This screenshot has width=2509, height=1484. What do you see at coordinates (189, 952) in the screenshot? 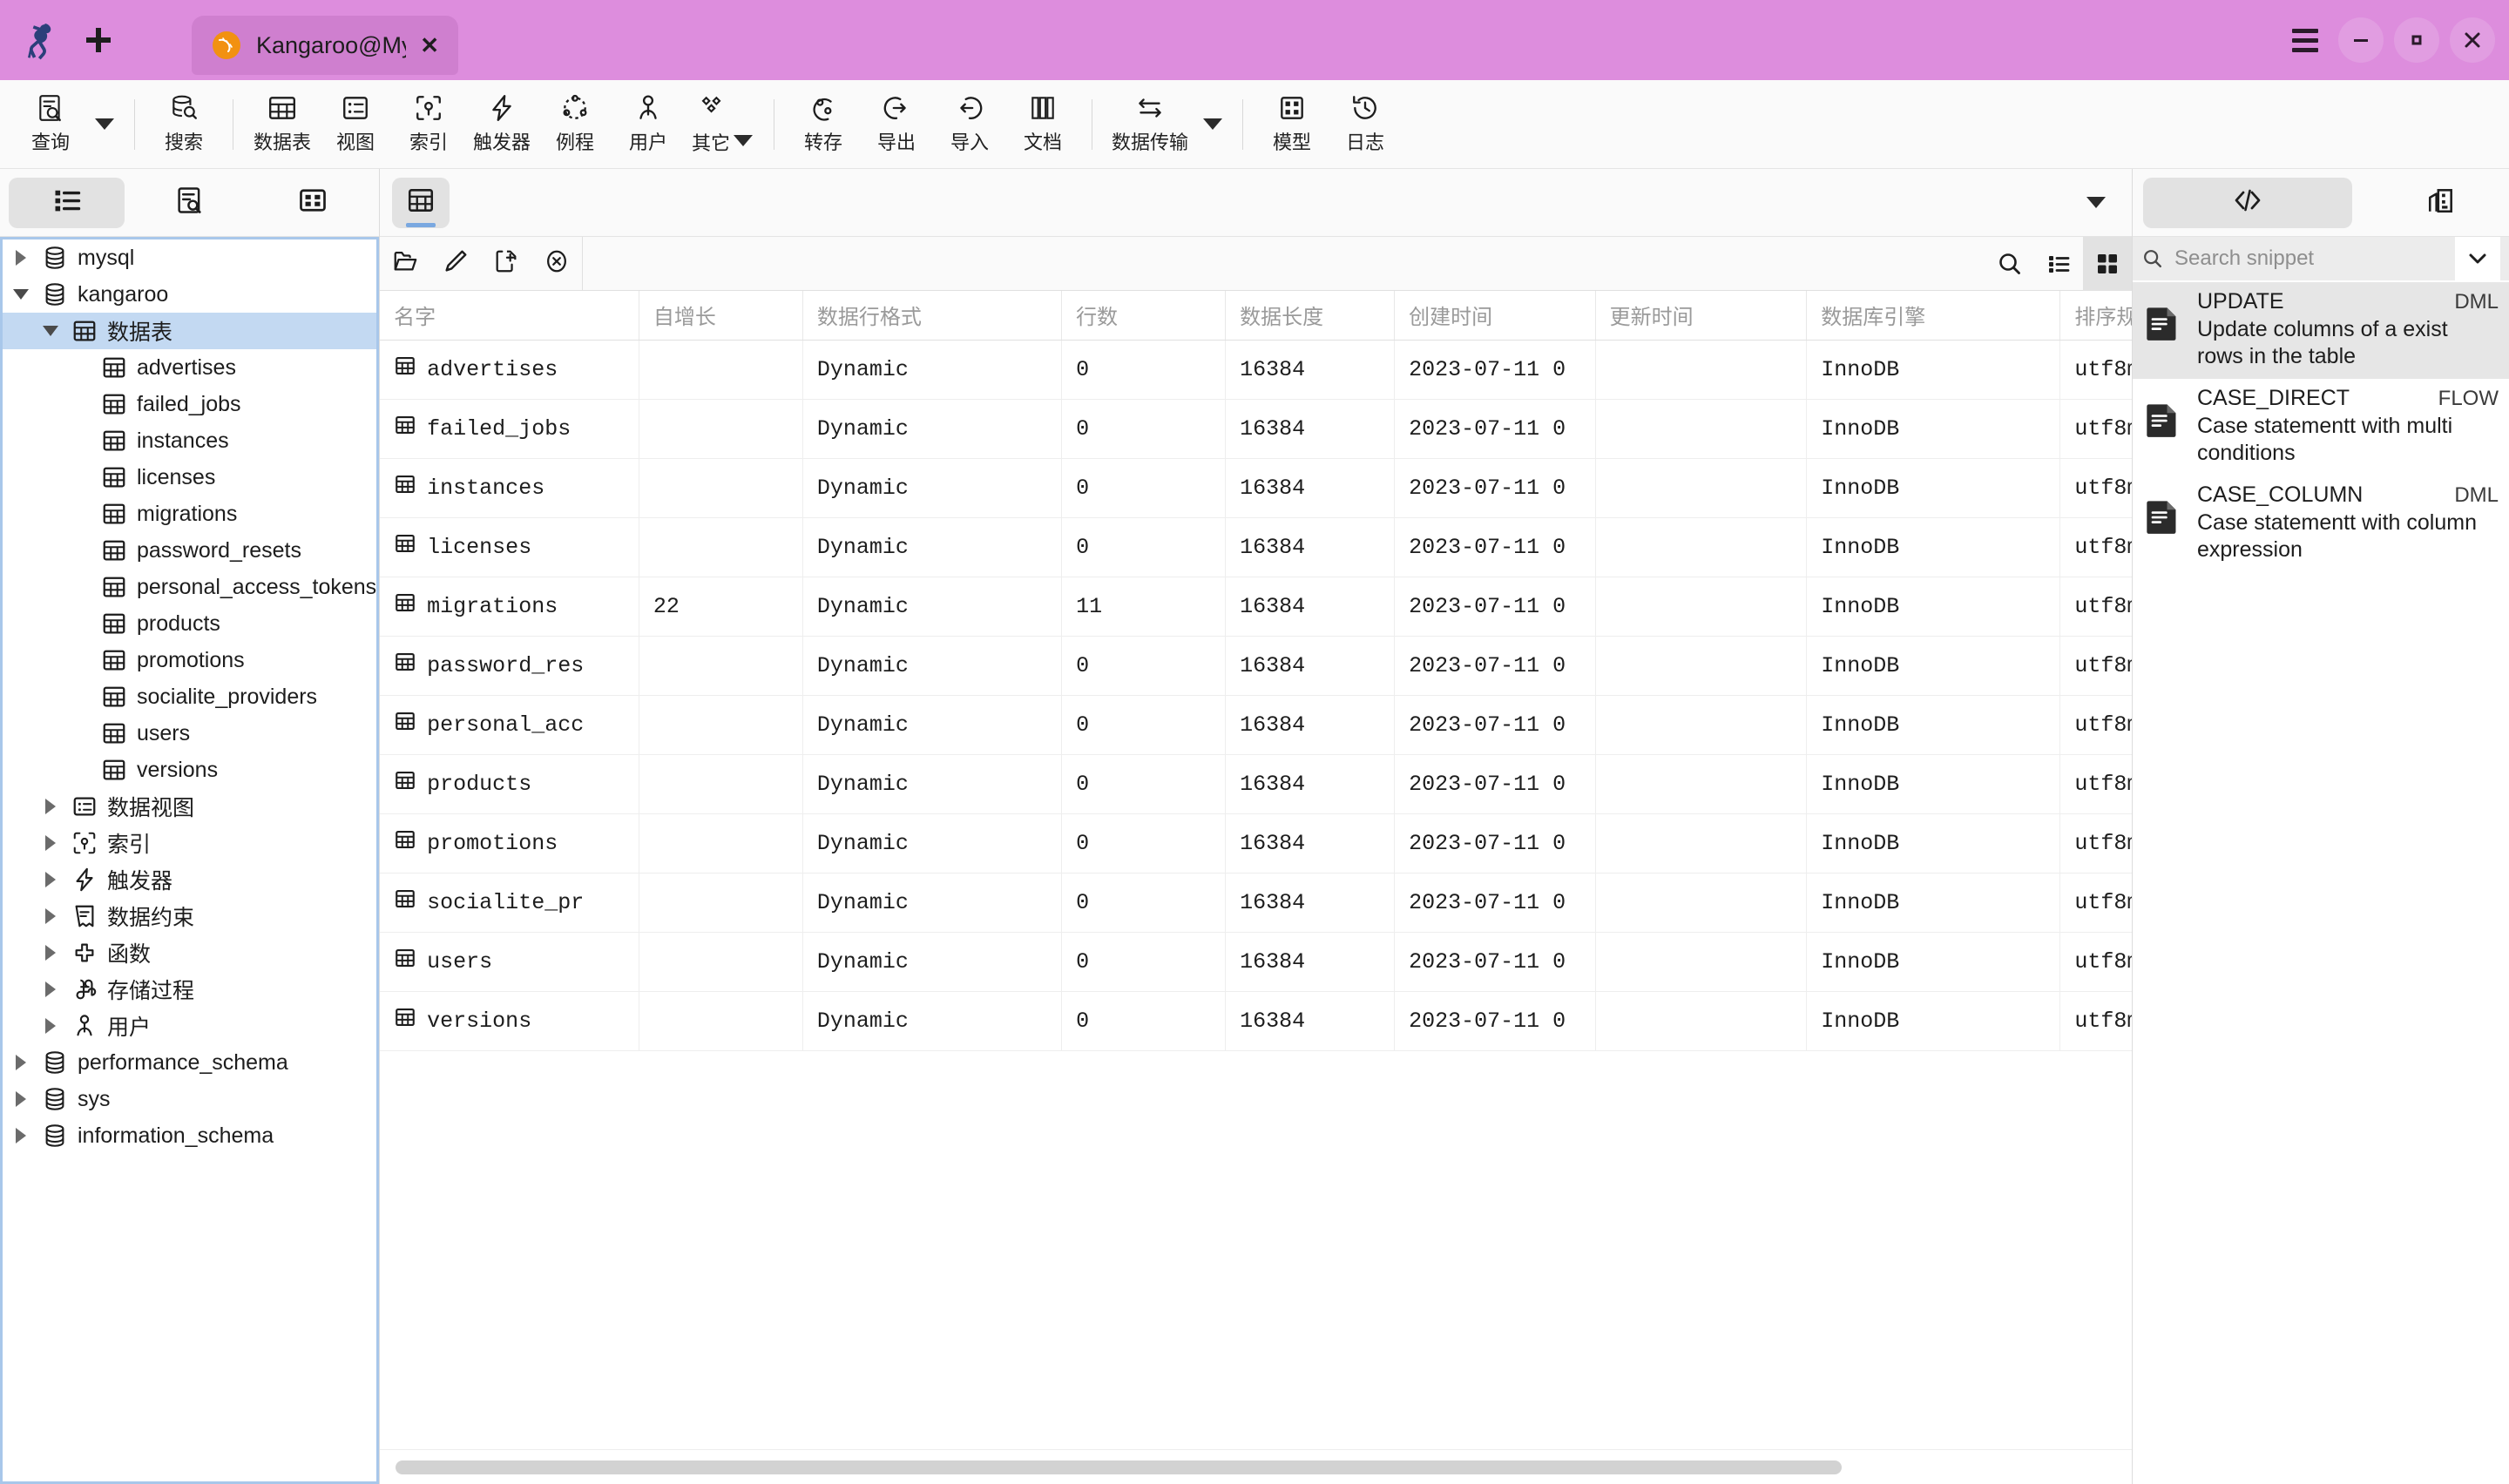
I see `tree-node: 函数` at bounding box center [189, 952].